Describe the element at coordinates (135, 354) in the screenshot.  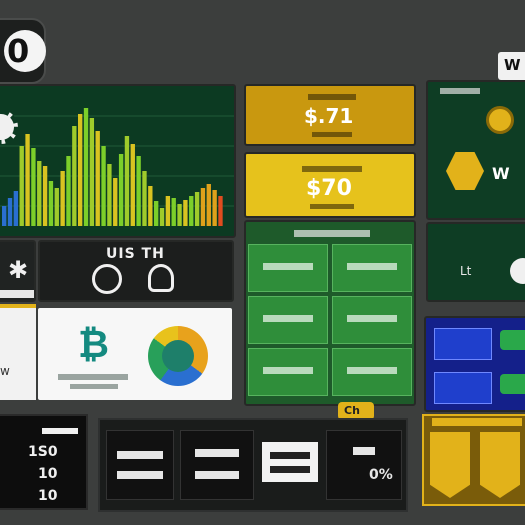
I see `crypto-card: ₿` at that location.